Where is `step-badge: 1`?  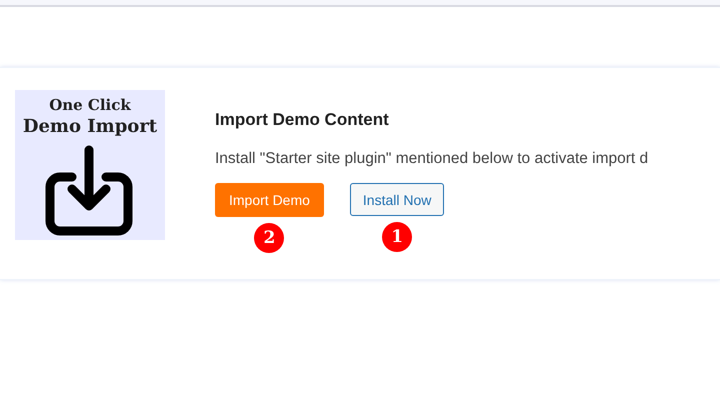
step-badge: 1 is located at coordinates (397, 237).